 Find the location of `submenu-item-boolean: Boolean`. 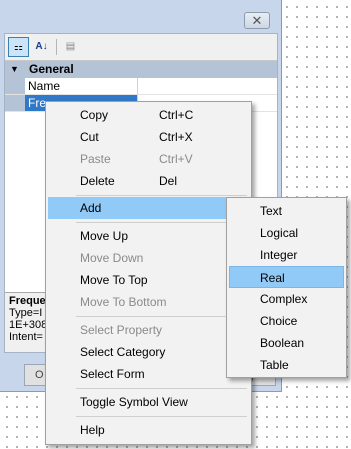

submenu-item-boolean: Boolean is located at coordinates (286, 343).